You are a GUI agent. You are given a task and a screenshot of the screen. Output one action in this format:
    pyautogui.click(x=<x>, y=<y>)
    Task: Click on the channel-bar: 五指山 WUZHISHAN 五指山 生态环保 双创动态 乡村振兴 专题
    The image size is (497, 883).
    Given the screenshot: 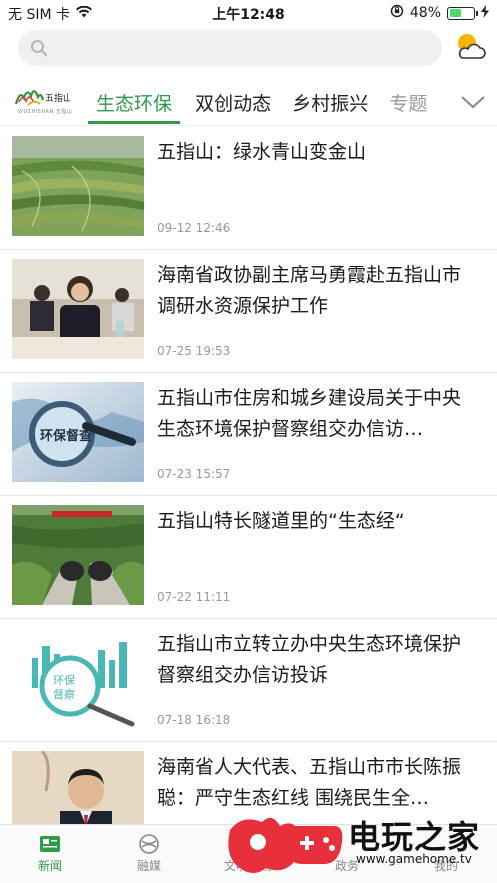 What is the action you would take?
    pyautogui.click(x=248, y=102)
    